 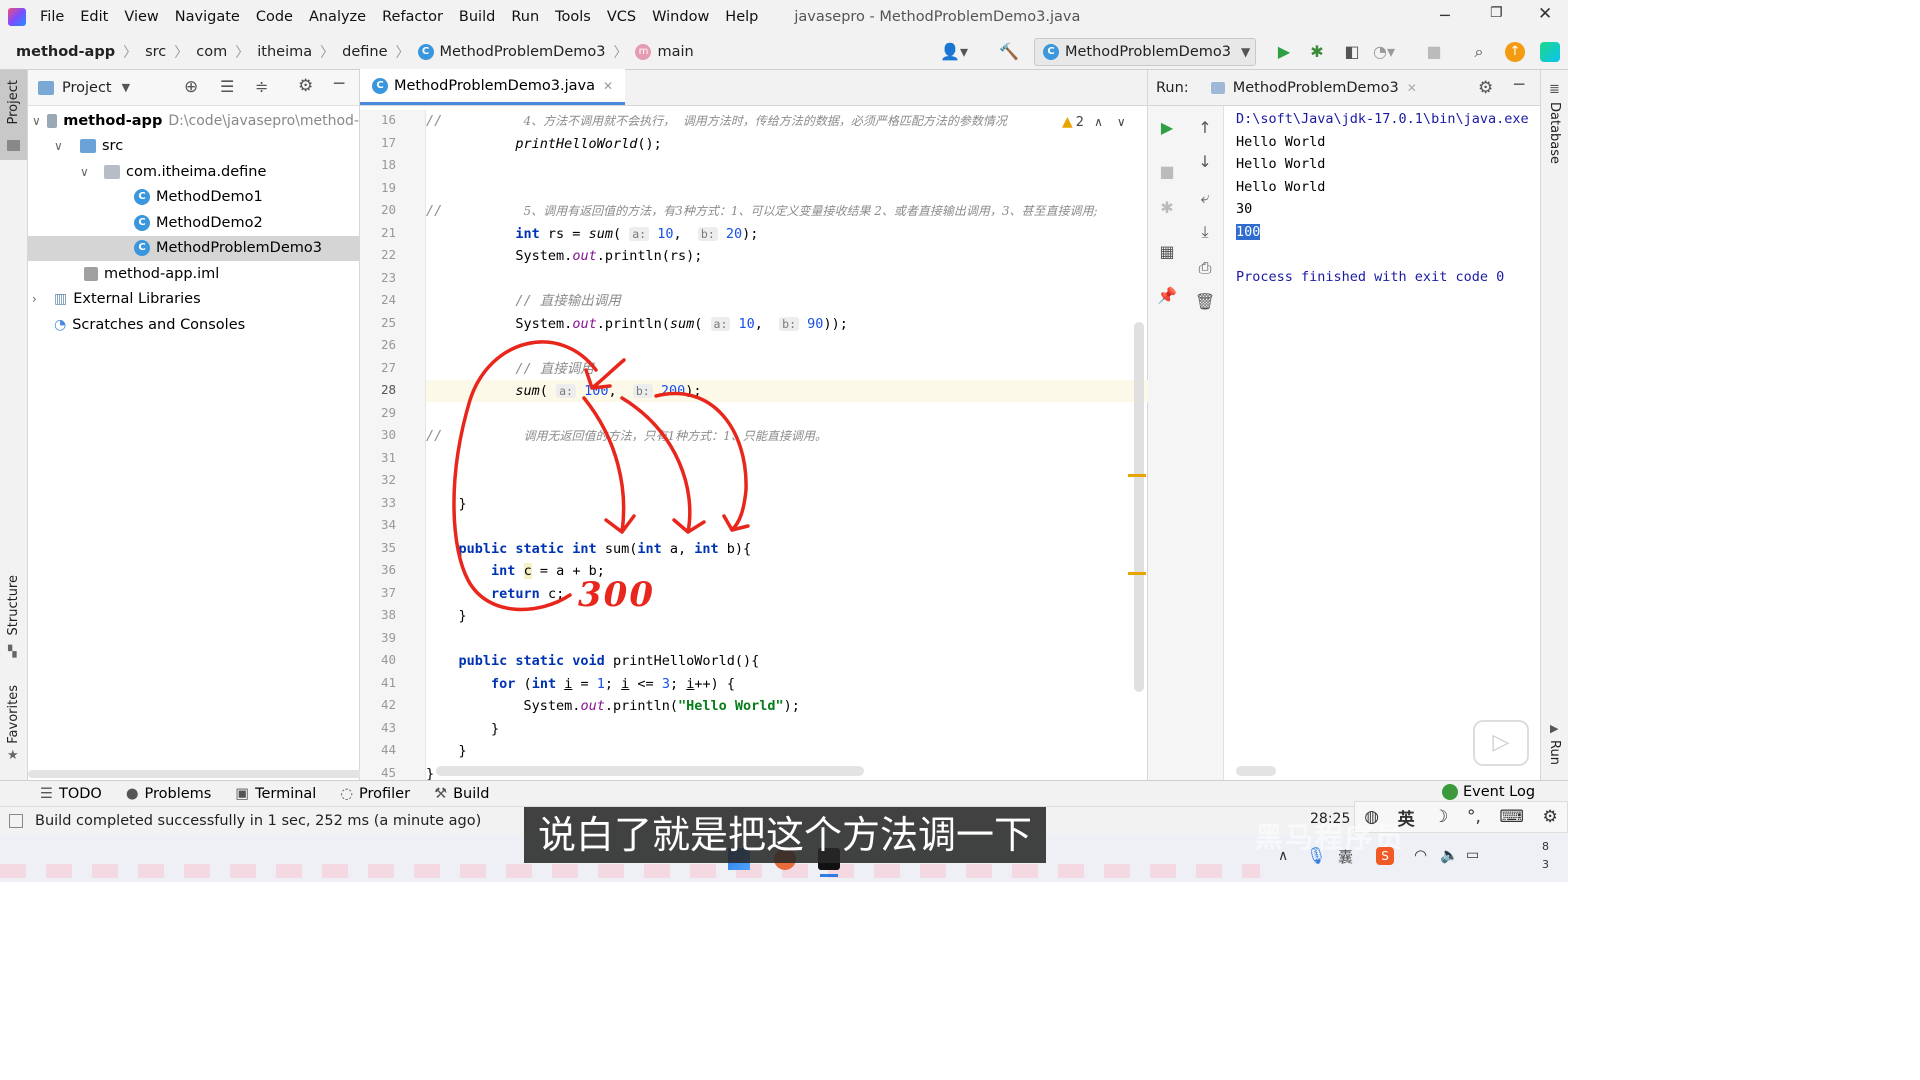 I want to click on menu-refactor: Refactor, so click(x=412, y=17).